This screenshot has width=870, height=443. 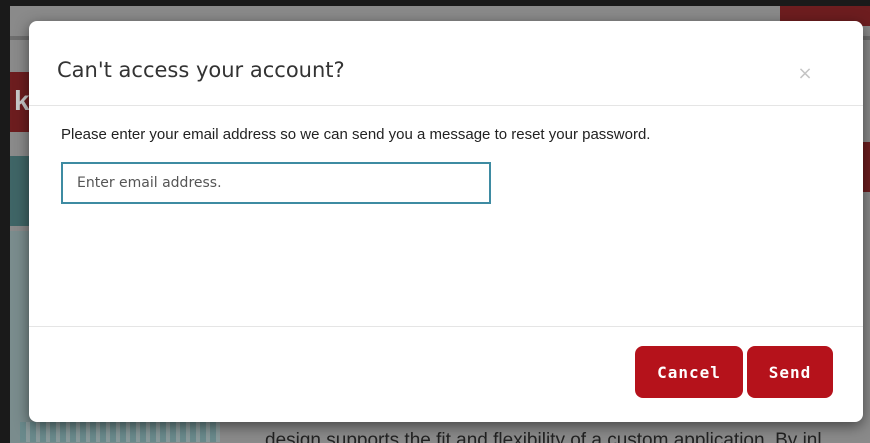 What do you see at coordinates (805, 74) in the screenshot?
I see `close-icon: ×` at bounding box center [805, 74].